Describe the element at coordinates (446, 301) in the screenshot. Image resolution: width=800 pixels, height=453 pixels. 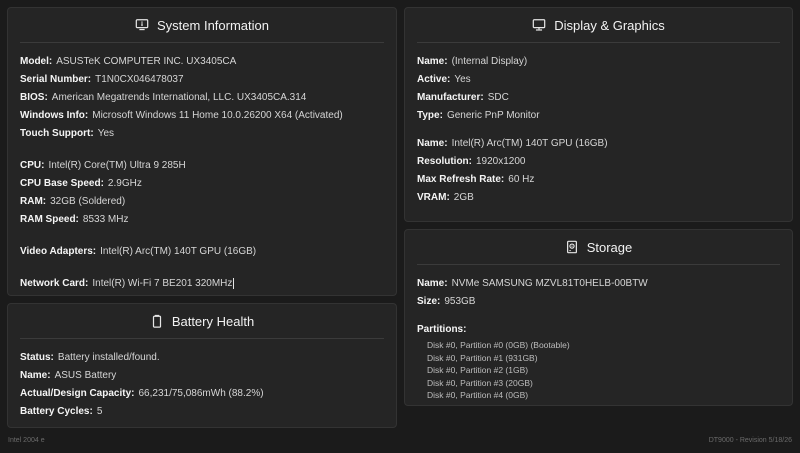
I see `info-row: Size: 953GB` at that location.